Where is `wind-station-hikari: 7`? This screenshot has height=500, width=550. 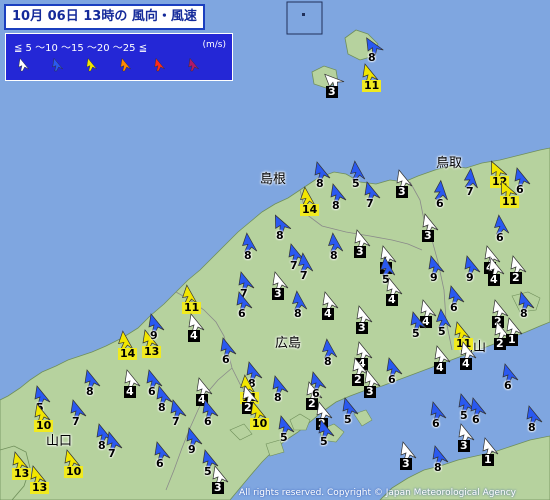 wind-station-hikari: 7 is located at coordinates (115, 447).